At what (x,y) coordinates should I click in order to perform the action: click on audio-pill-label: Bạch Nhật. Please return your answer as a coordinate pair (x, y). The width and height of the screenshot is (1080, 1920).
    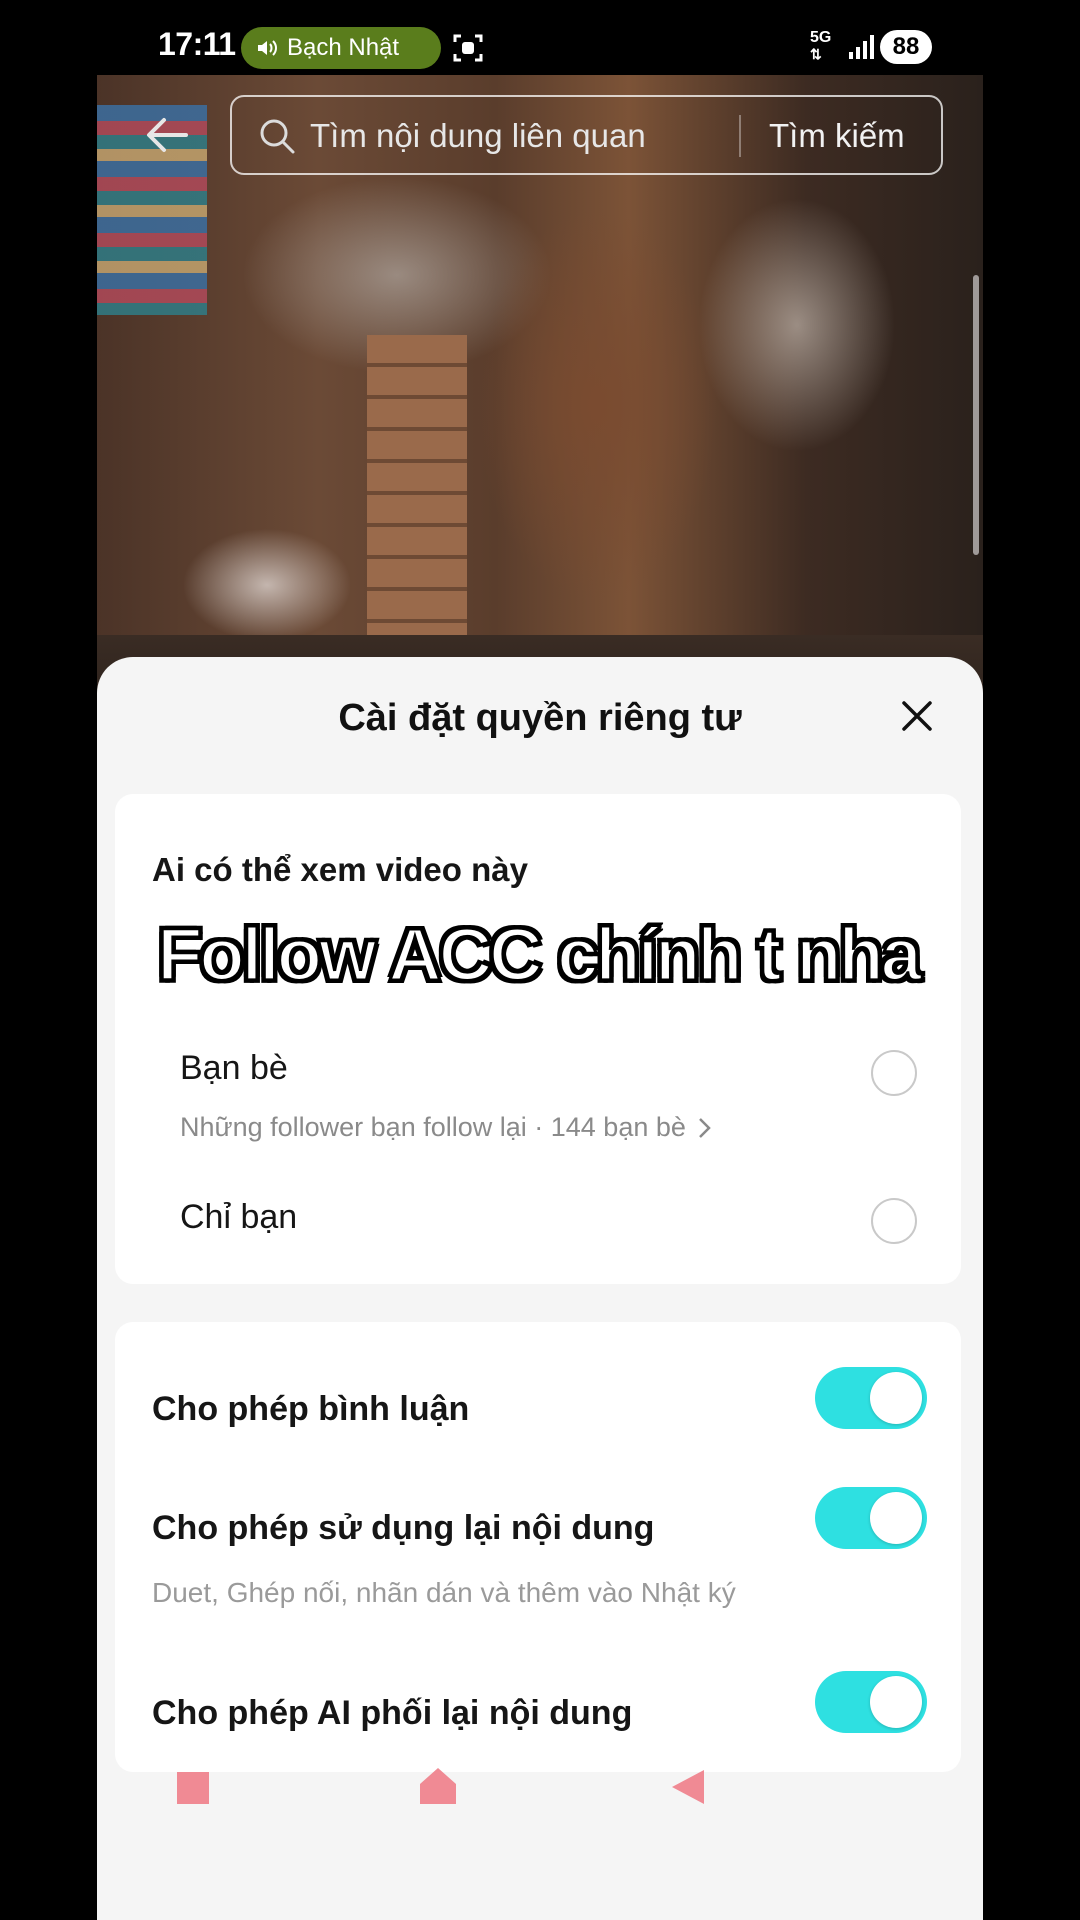
    Looking at the image, I should click on (343, 47).